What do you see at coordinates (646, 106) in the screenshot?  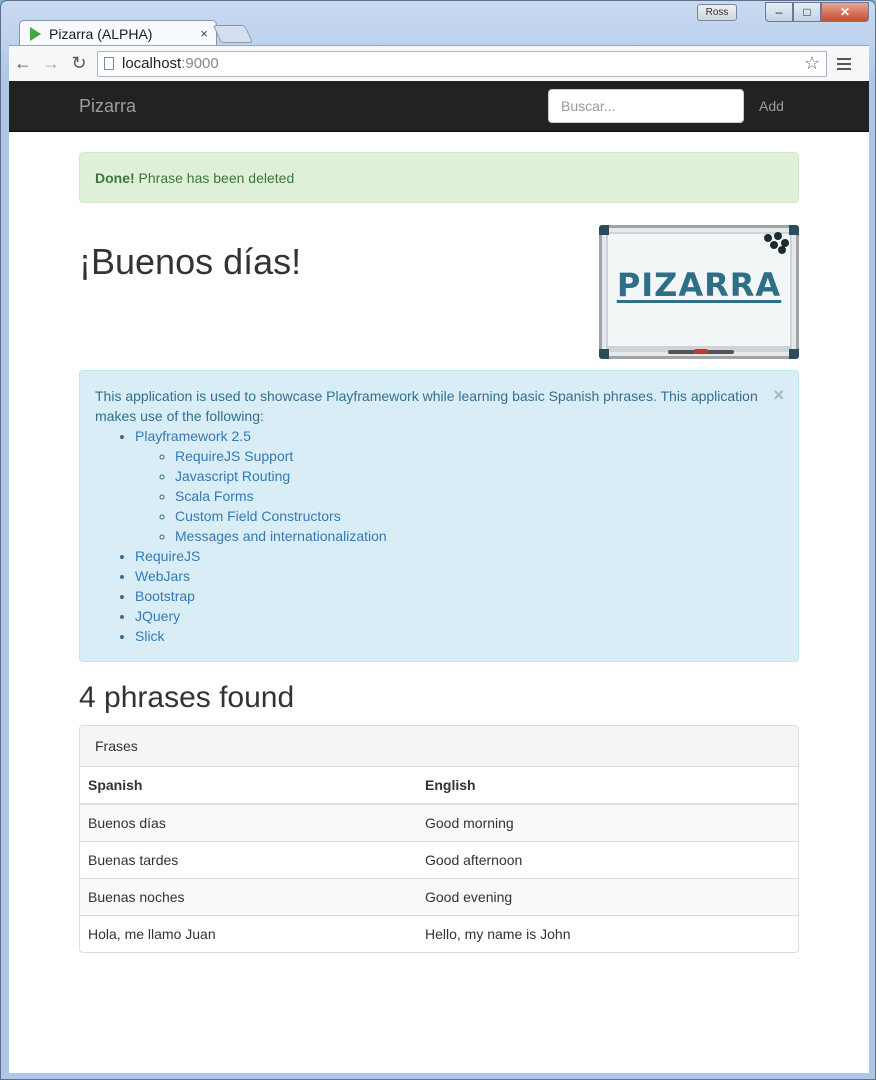 I see `search-input` at bounding box center [646, 106].